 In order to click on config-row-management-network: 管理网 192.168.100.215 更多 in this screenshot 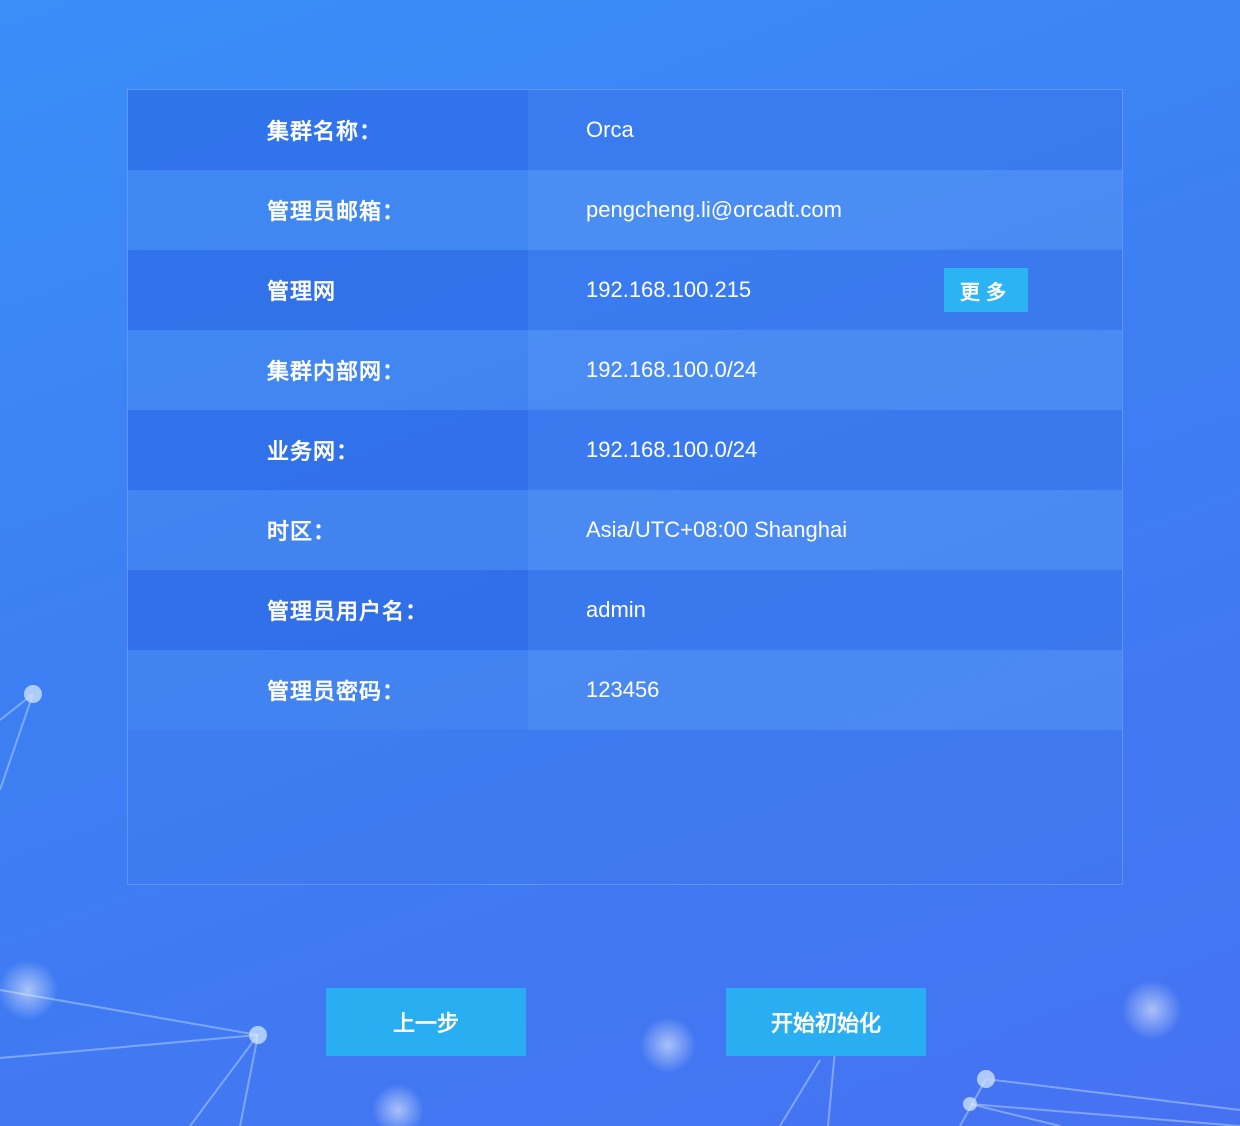, I will do `click(625, 290)`.